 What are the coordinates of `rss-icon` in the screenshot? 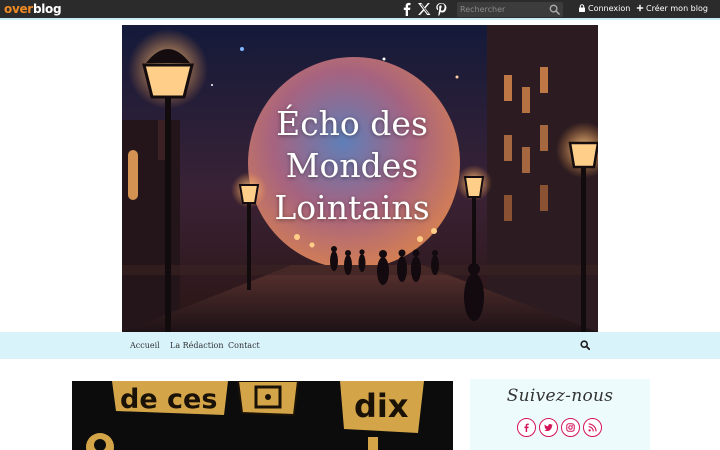 It's located at (592, 427).